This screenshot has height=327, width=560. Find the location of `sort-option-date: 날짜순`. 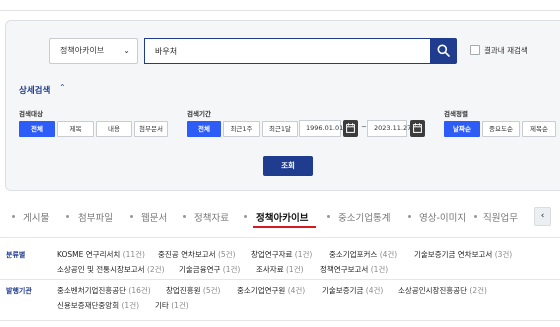

sort-option-date: 날짜순 is located at coordinates (462, 129).